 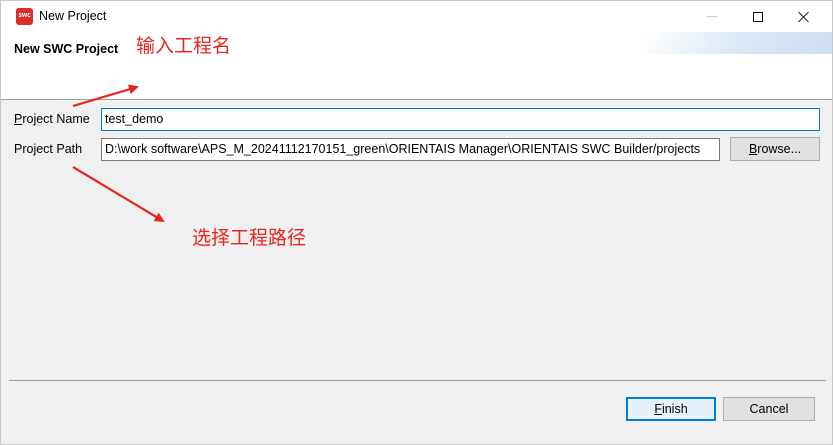 What do you see at coordinates (66, 49) in the screenshot?
I see `page-title: New SWC Project` at bounding box center [66, 49].